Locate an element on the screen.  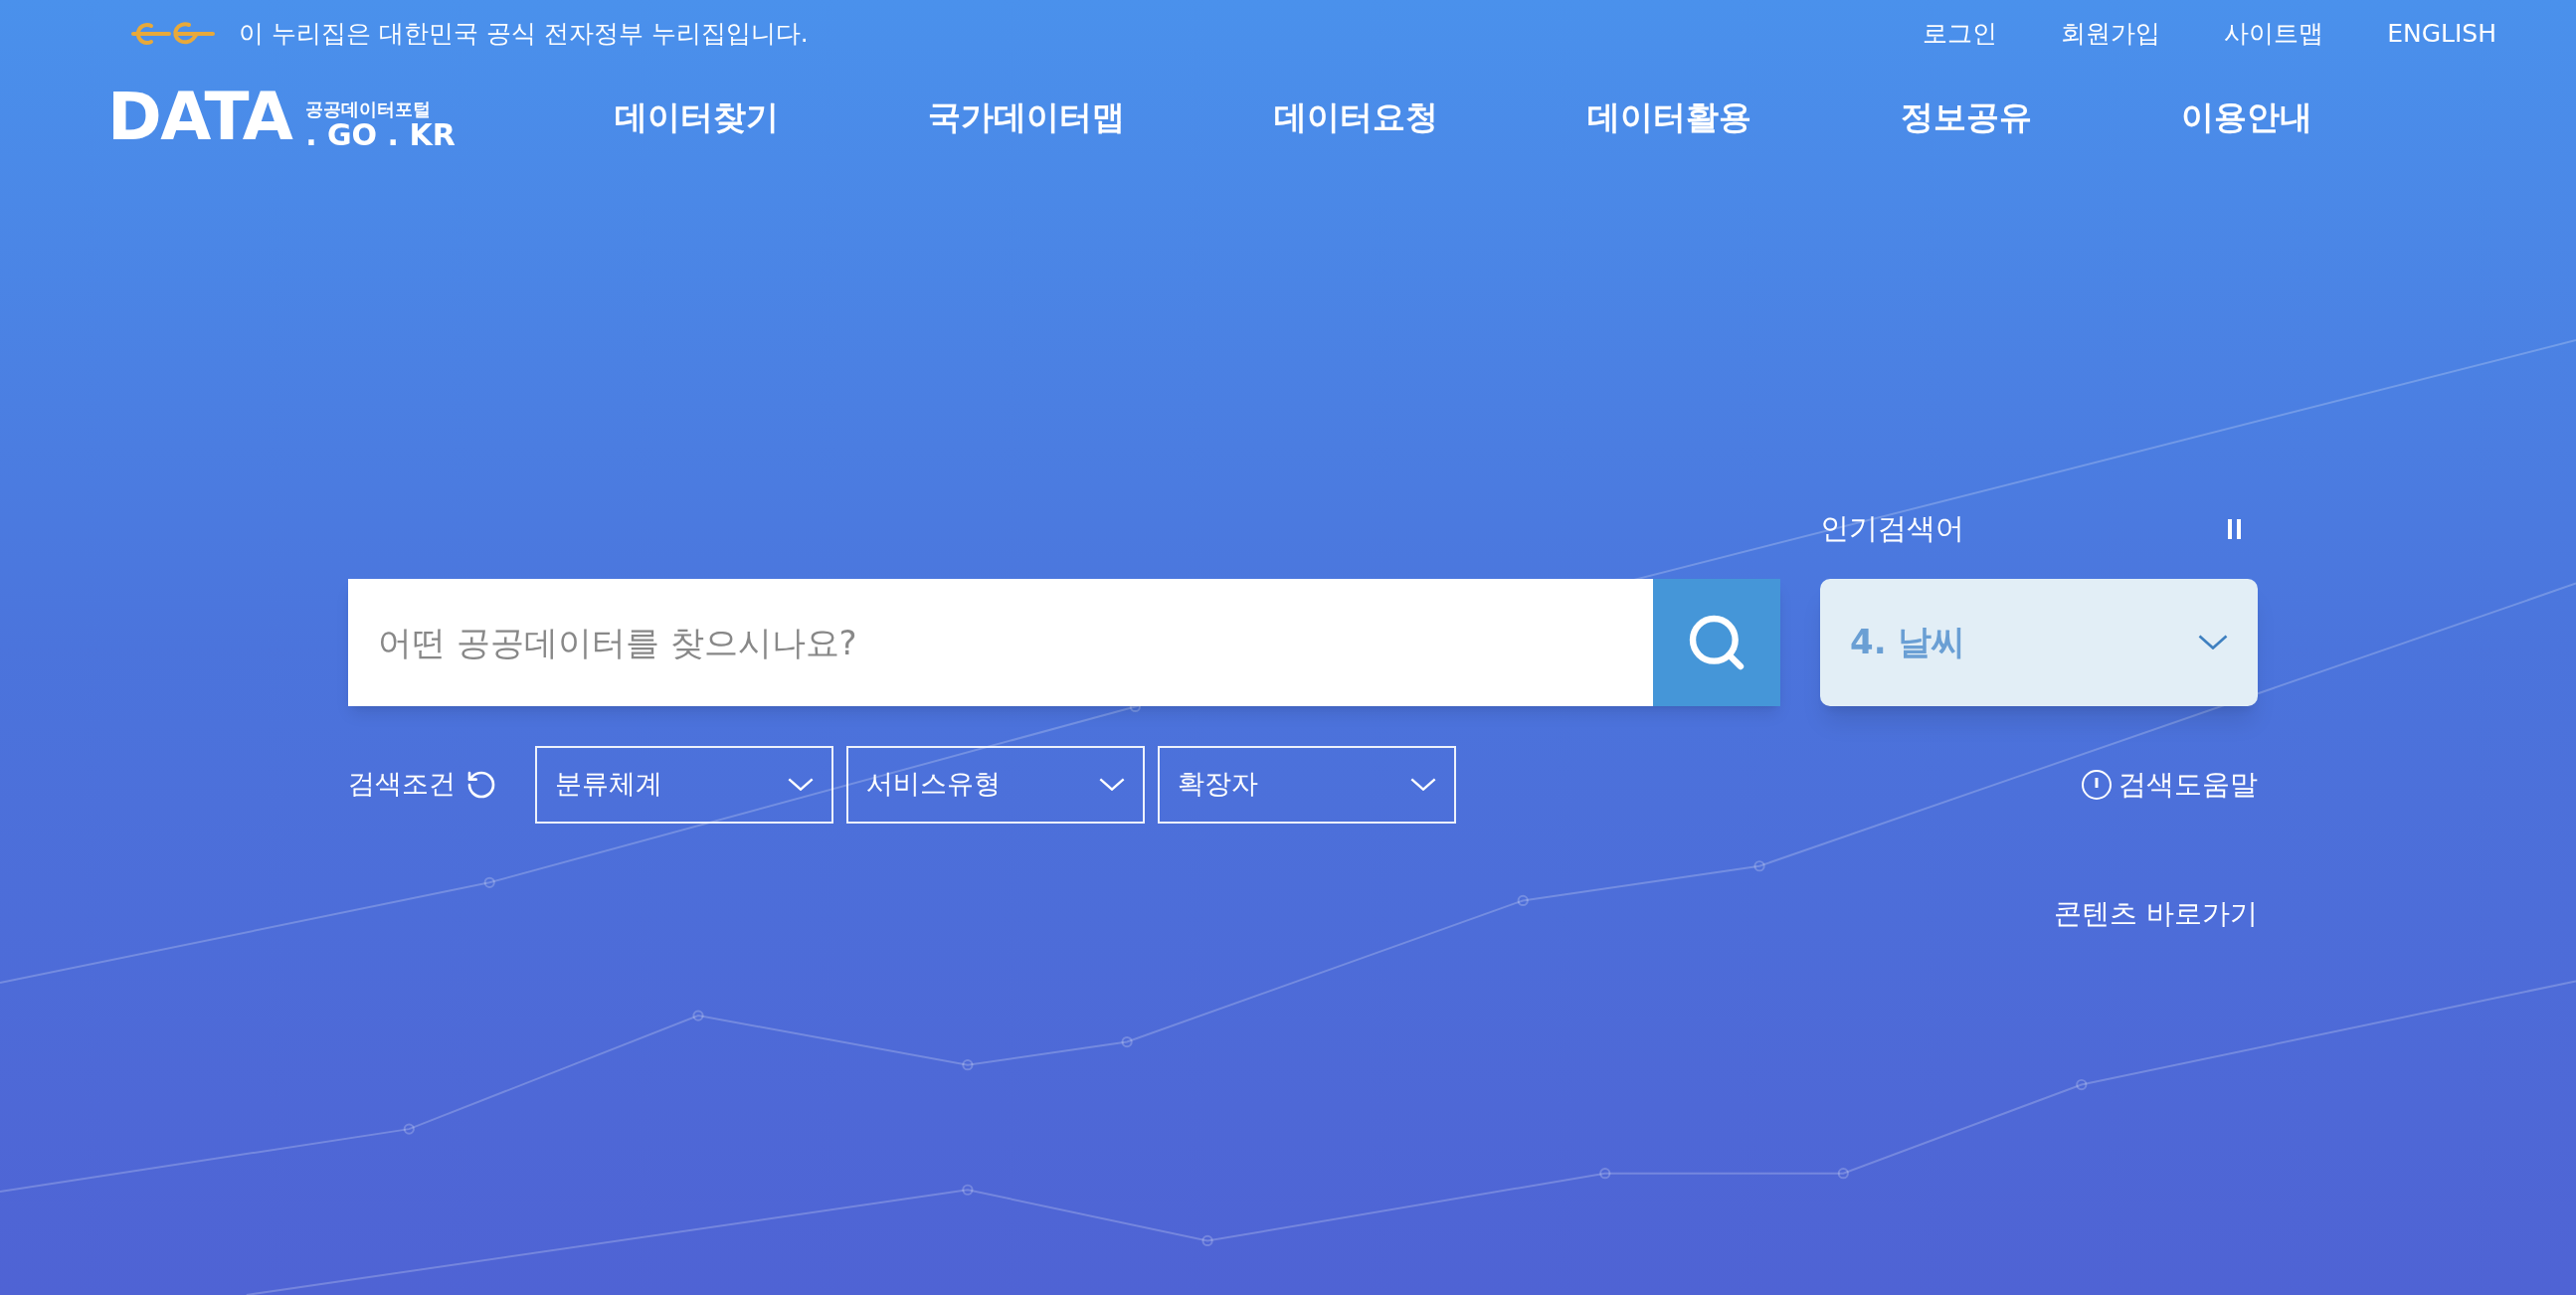
logo-domain: . GO . KR is located at coordinates (380, 135).